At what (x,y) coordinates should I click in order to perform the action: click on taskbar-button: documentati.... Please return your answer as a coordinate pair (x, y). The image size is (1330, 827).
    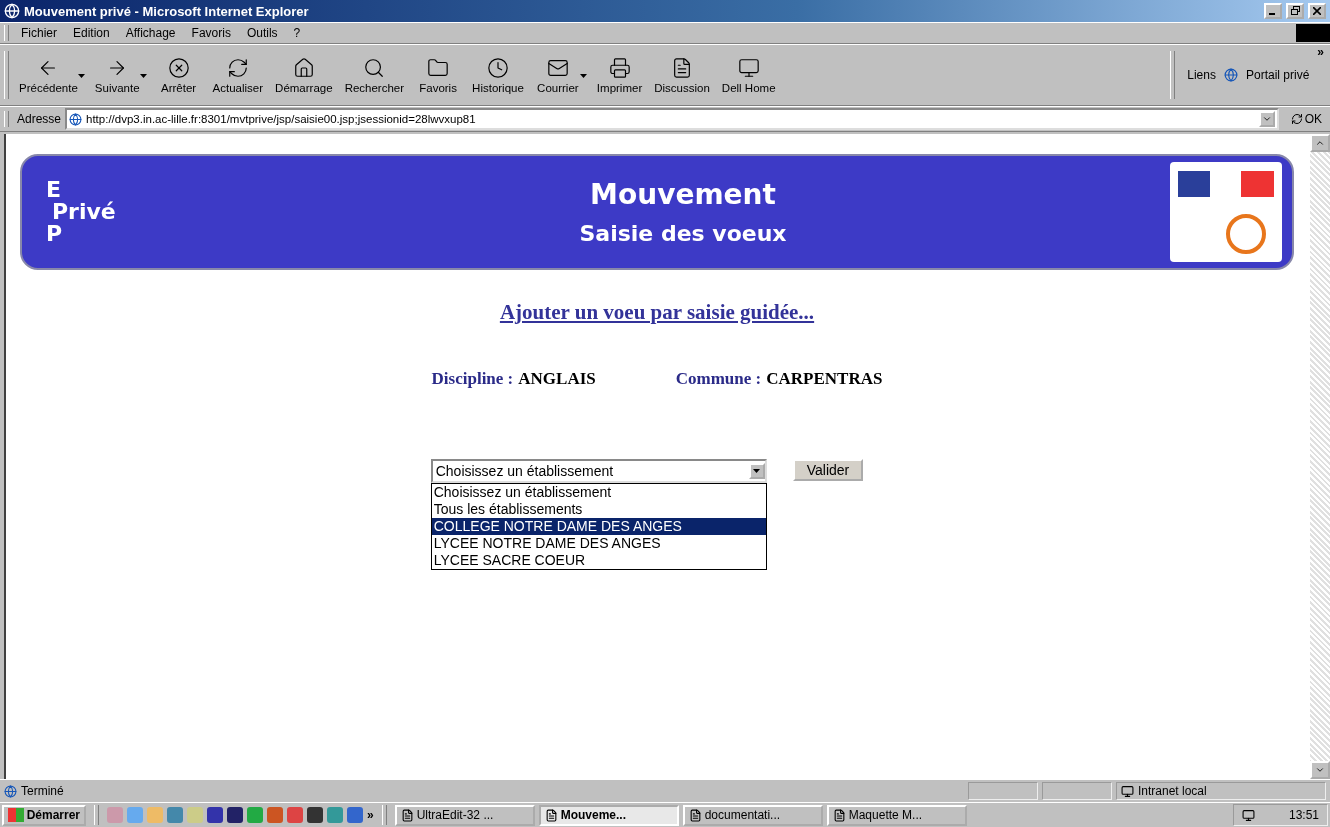
    Looking at the image, I should click on (752, 815).